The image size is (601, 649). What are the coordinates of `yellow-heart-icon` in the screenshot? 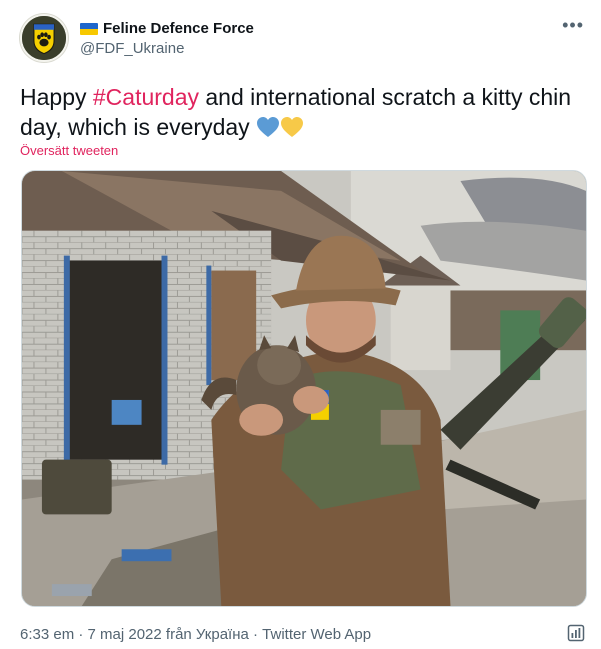 It's located at (292, 127).